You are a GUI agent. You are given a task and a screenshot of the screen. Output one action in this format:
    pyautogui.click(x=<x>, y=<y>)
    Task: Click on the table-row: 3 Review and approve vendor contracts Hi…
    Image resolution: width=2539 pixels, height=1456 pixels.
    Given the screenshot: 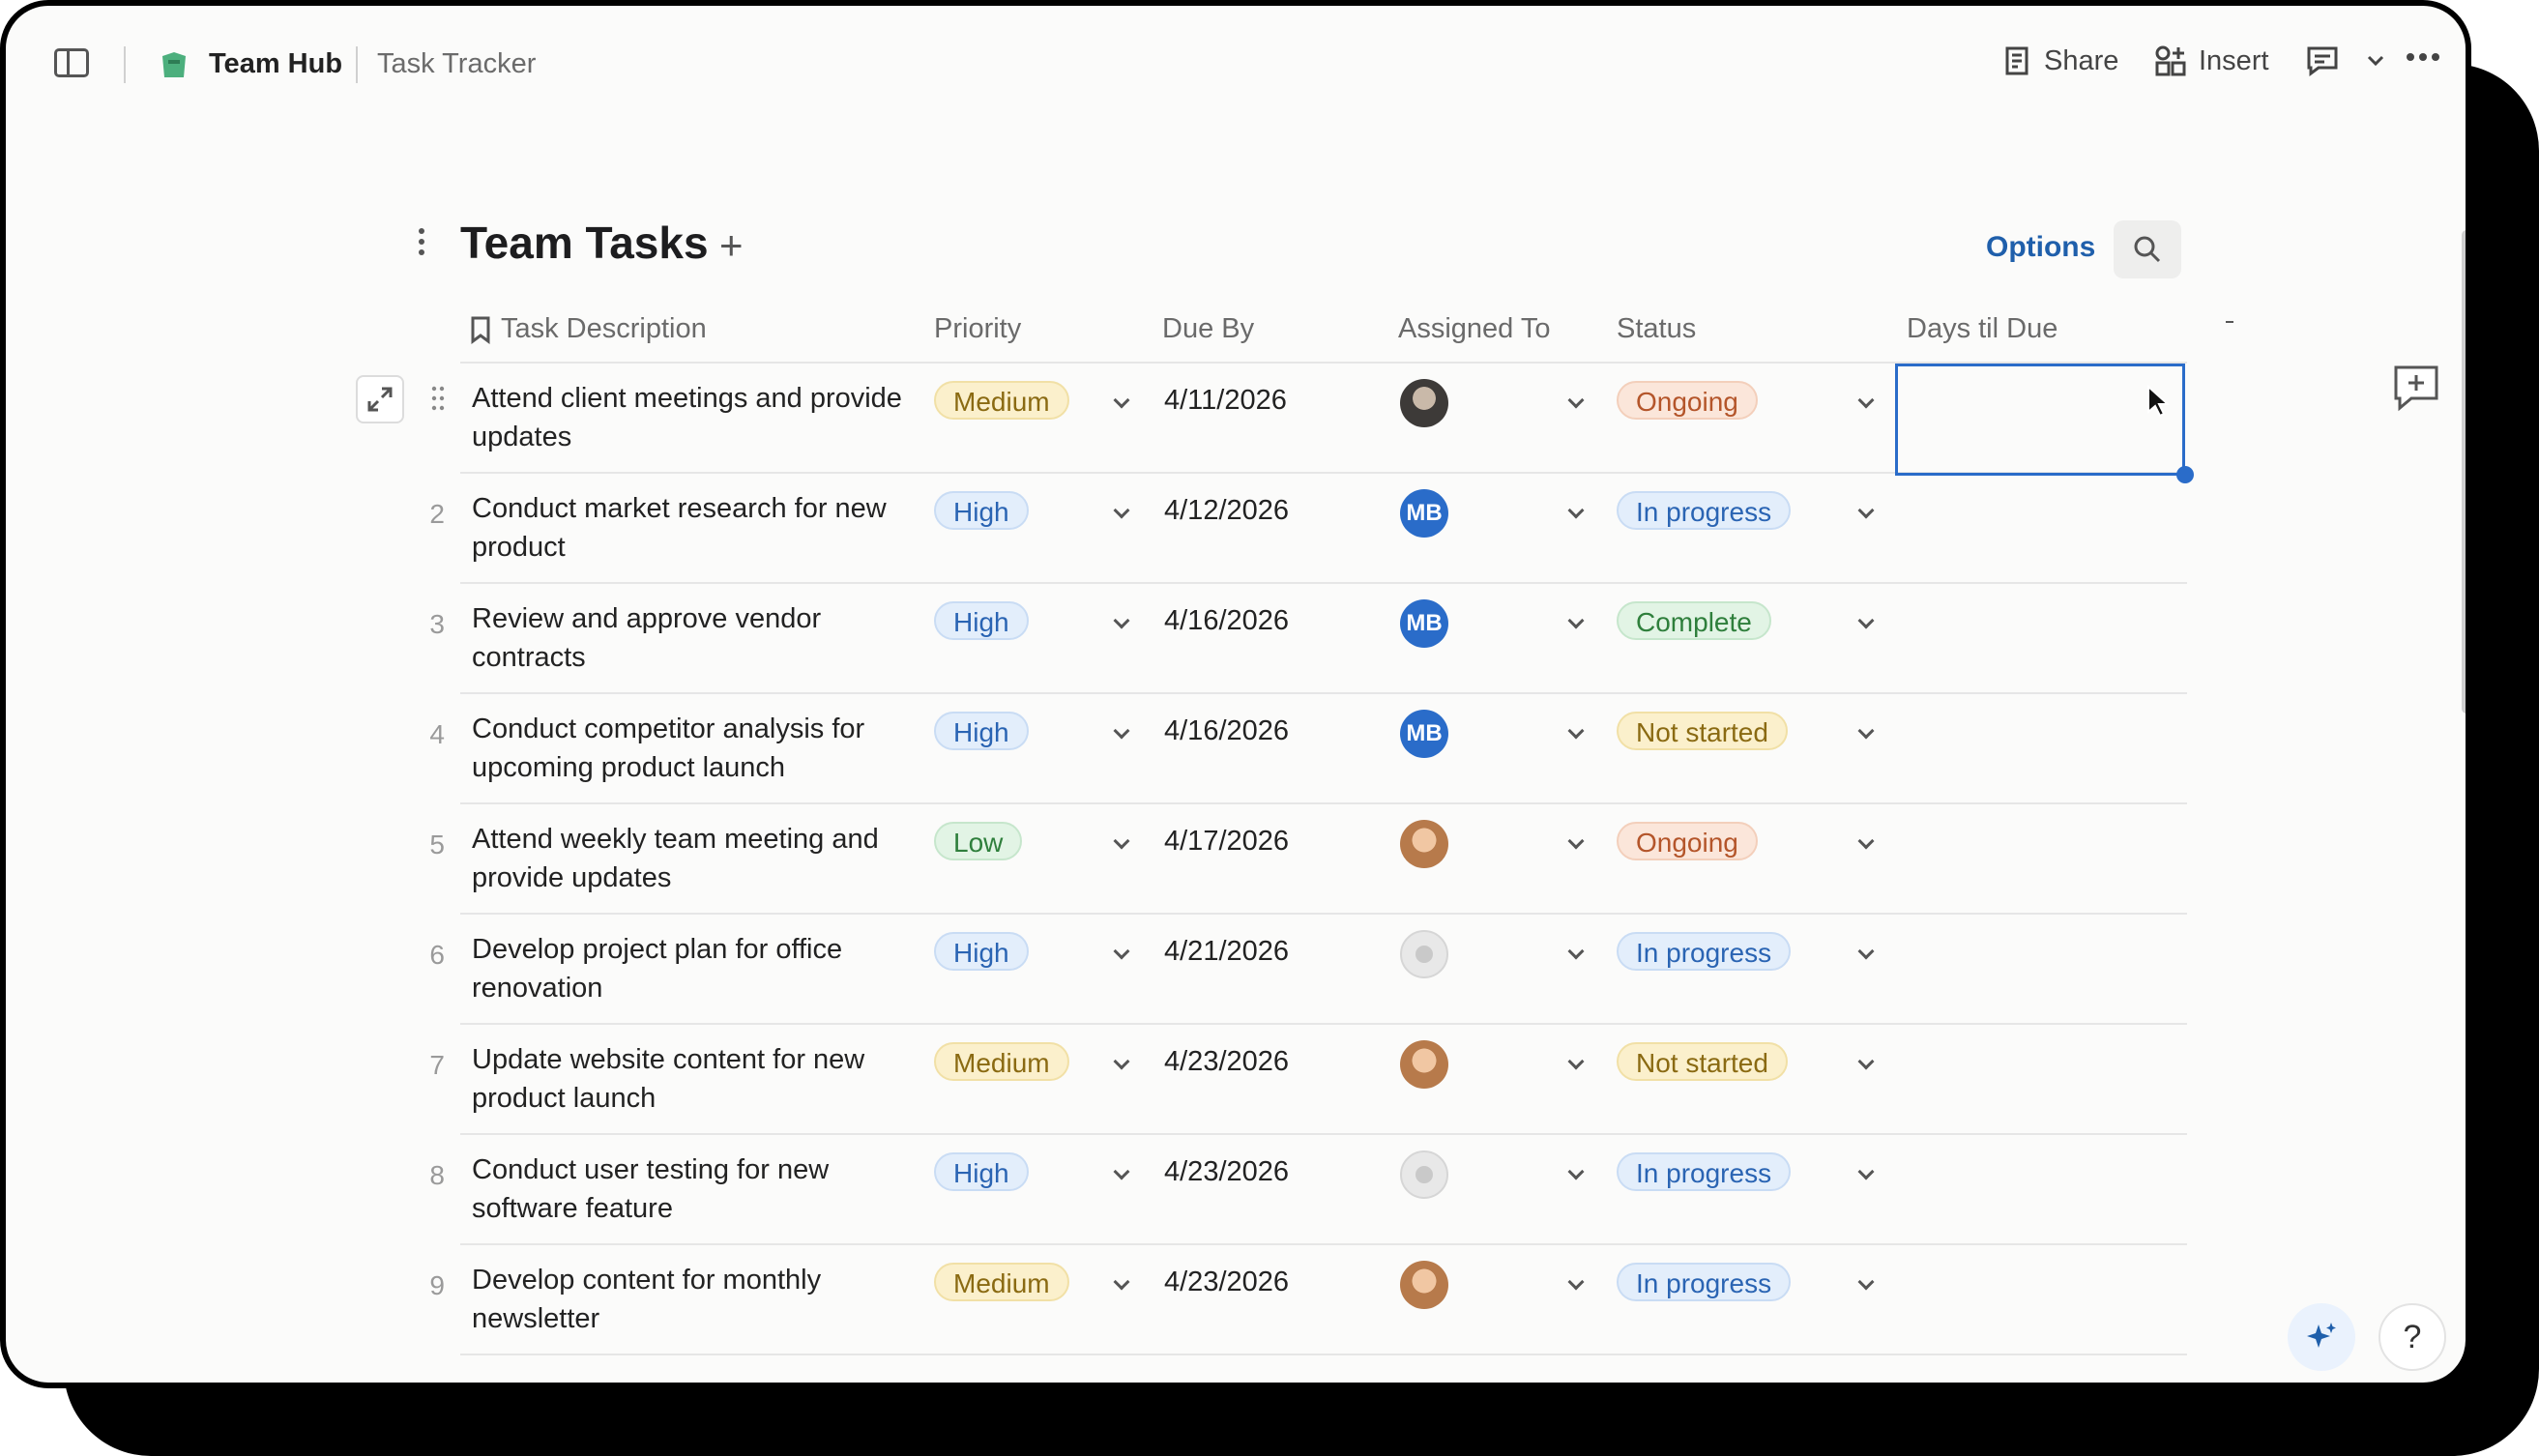 What is the action you would take?
    pyautogui.click(x=1308, y=639)
    